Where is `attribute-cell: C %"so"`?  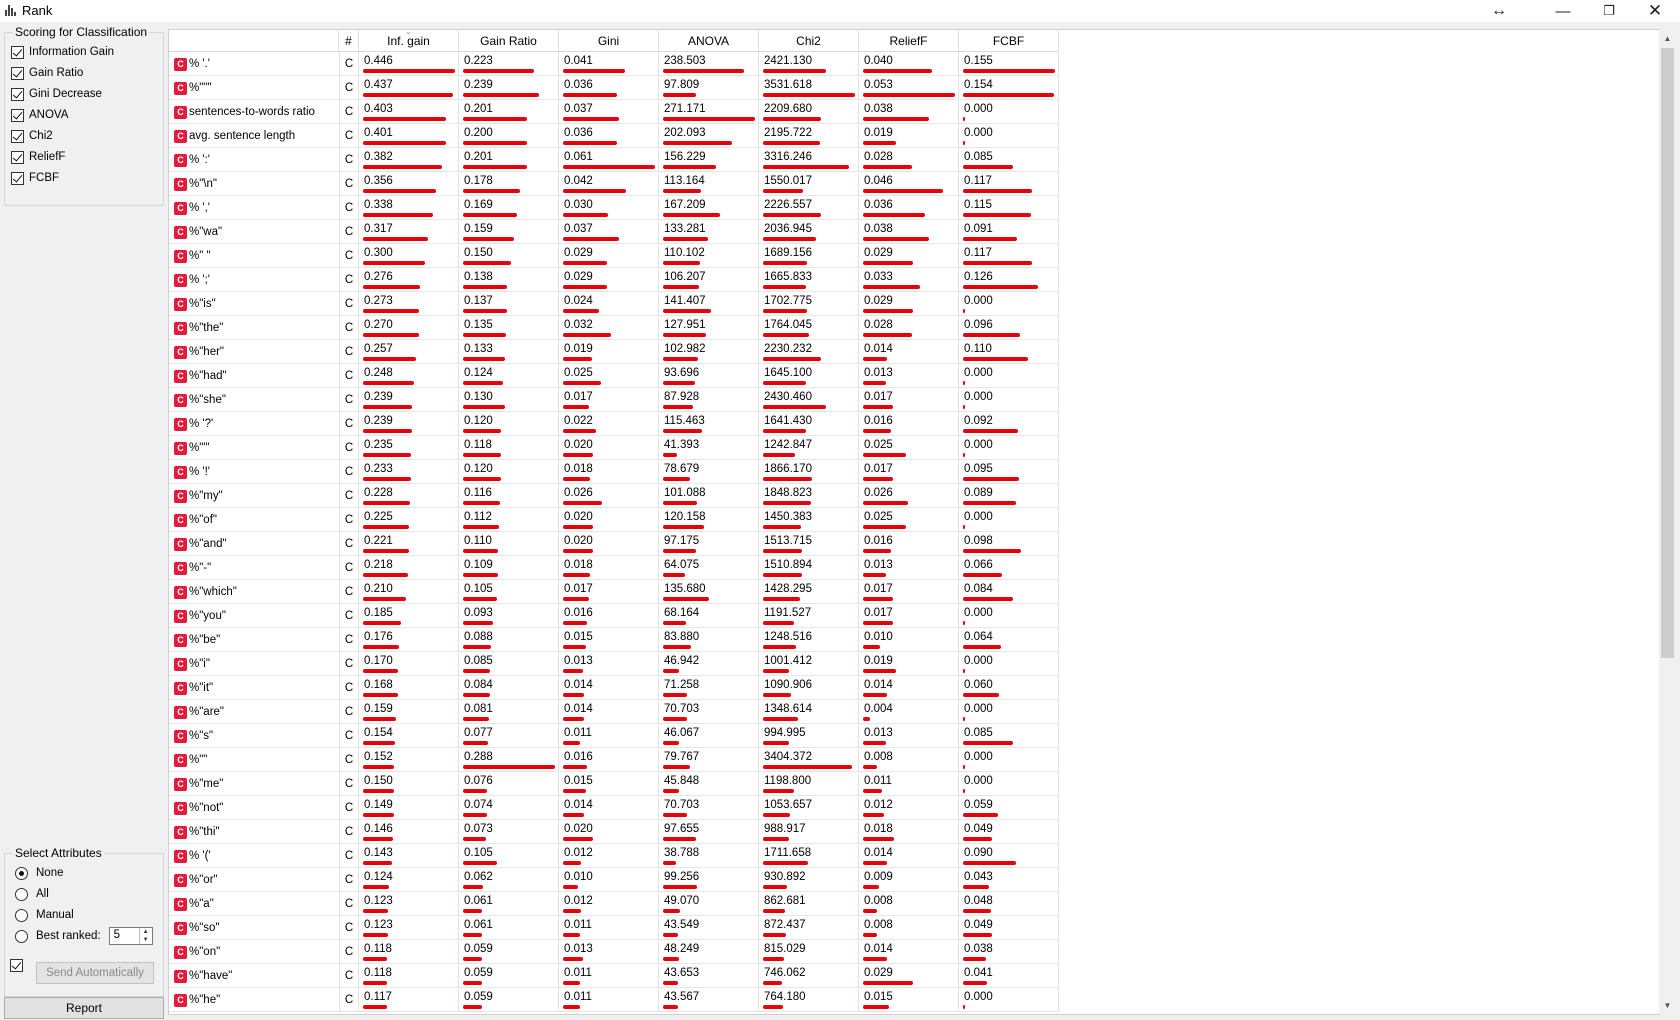 attribute-cell: C %"so" is located at coordinates (254, 928).